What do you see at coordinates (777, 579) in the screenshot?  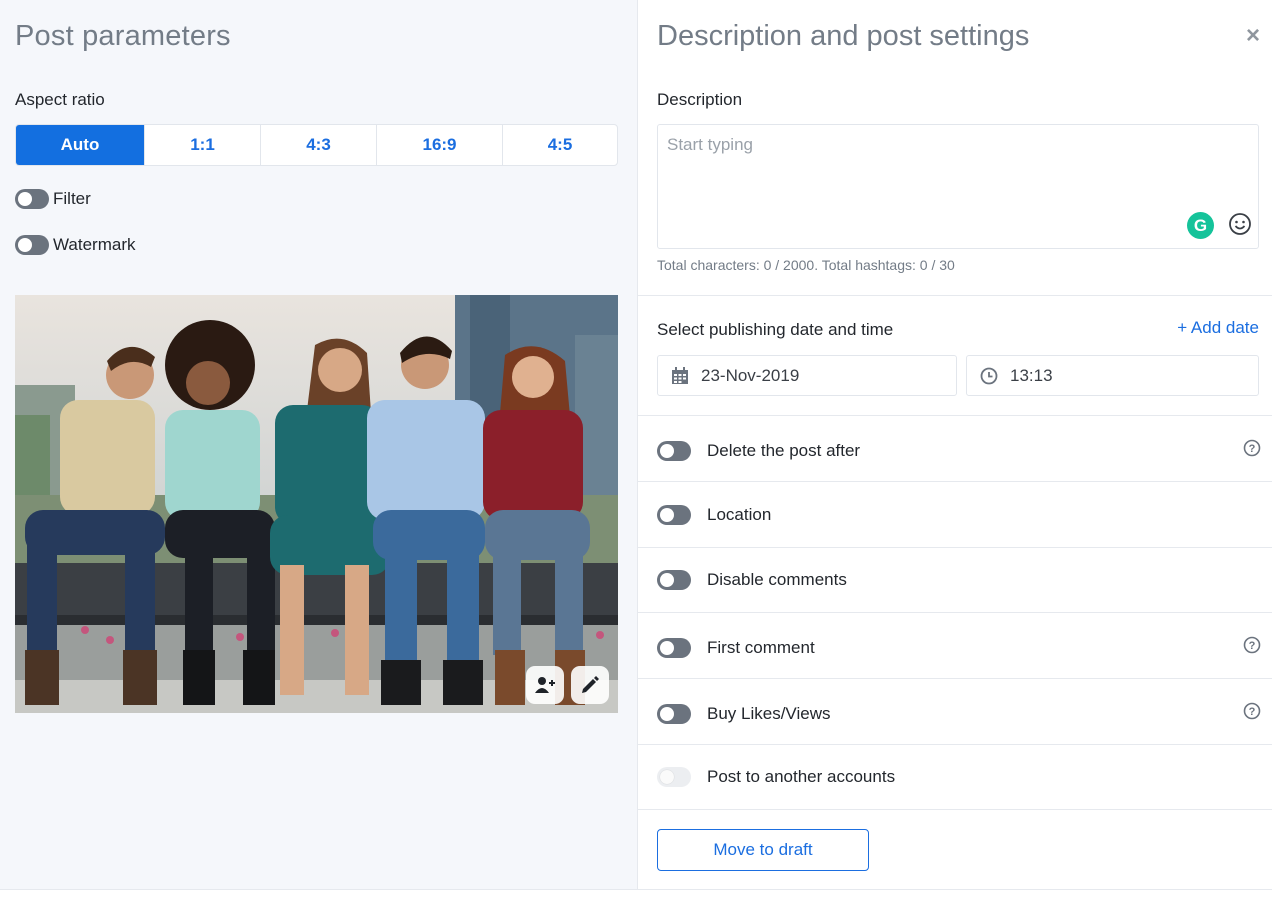 I see `option-label: Disable comments` at bounding box center [777, 579].